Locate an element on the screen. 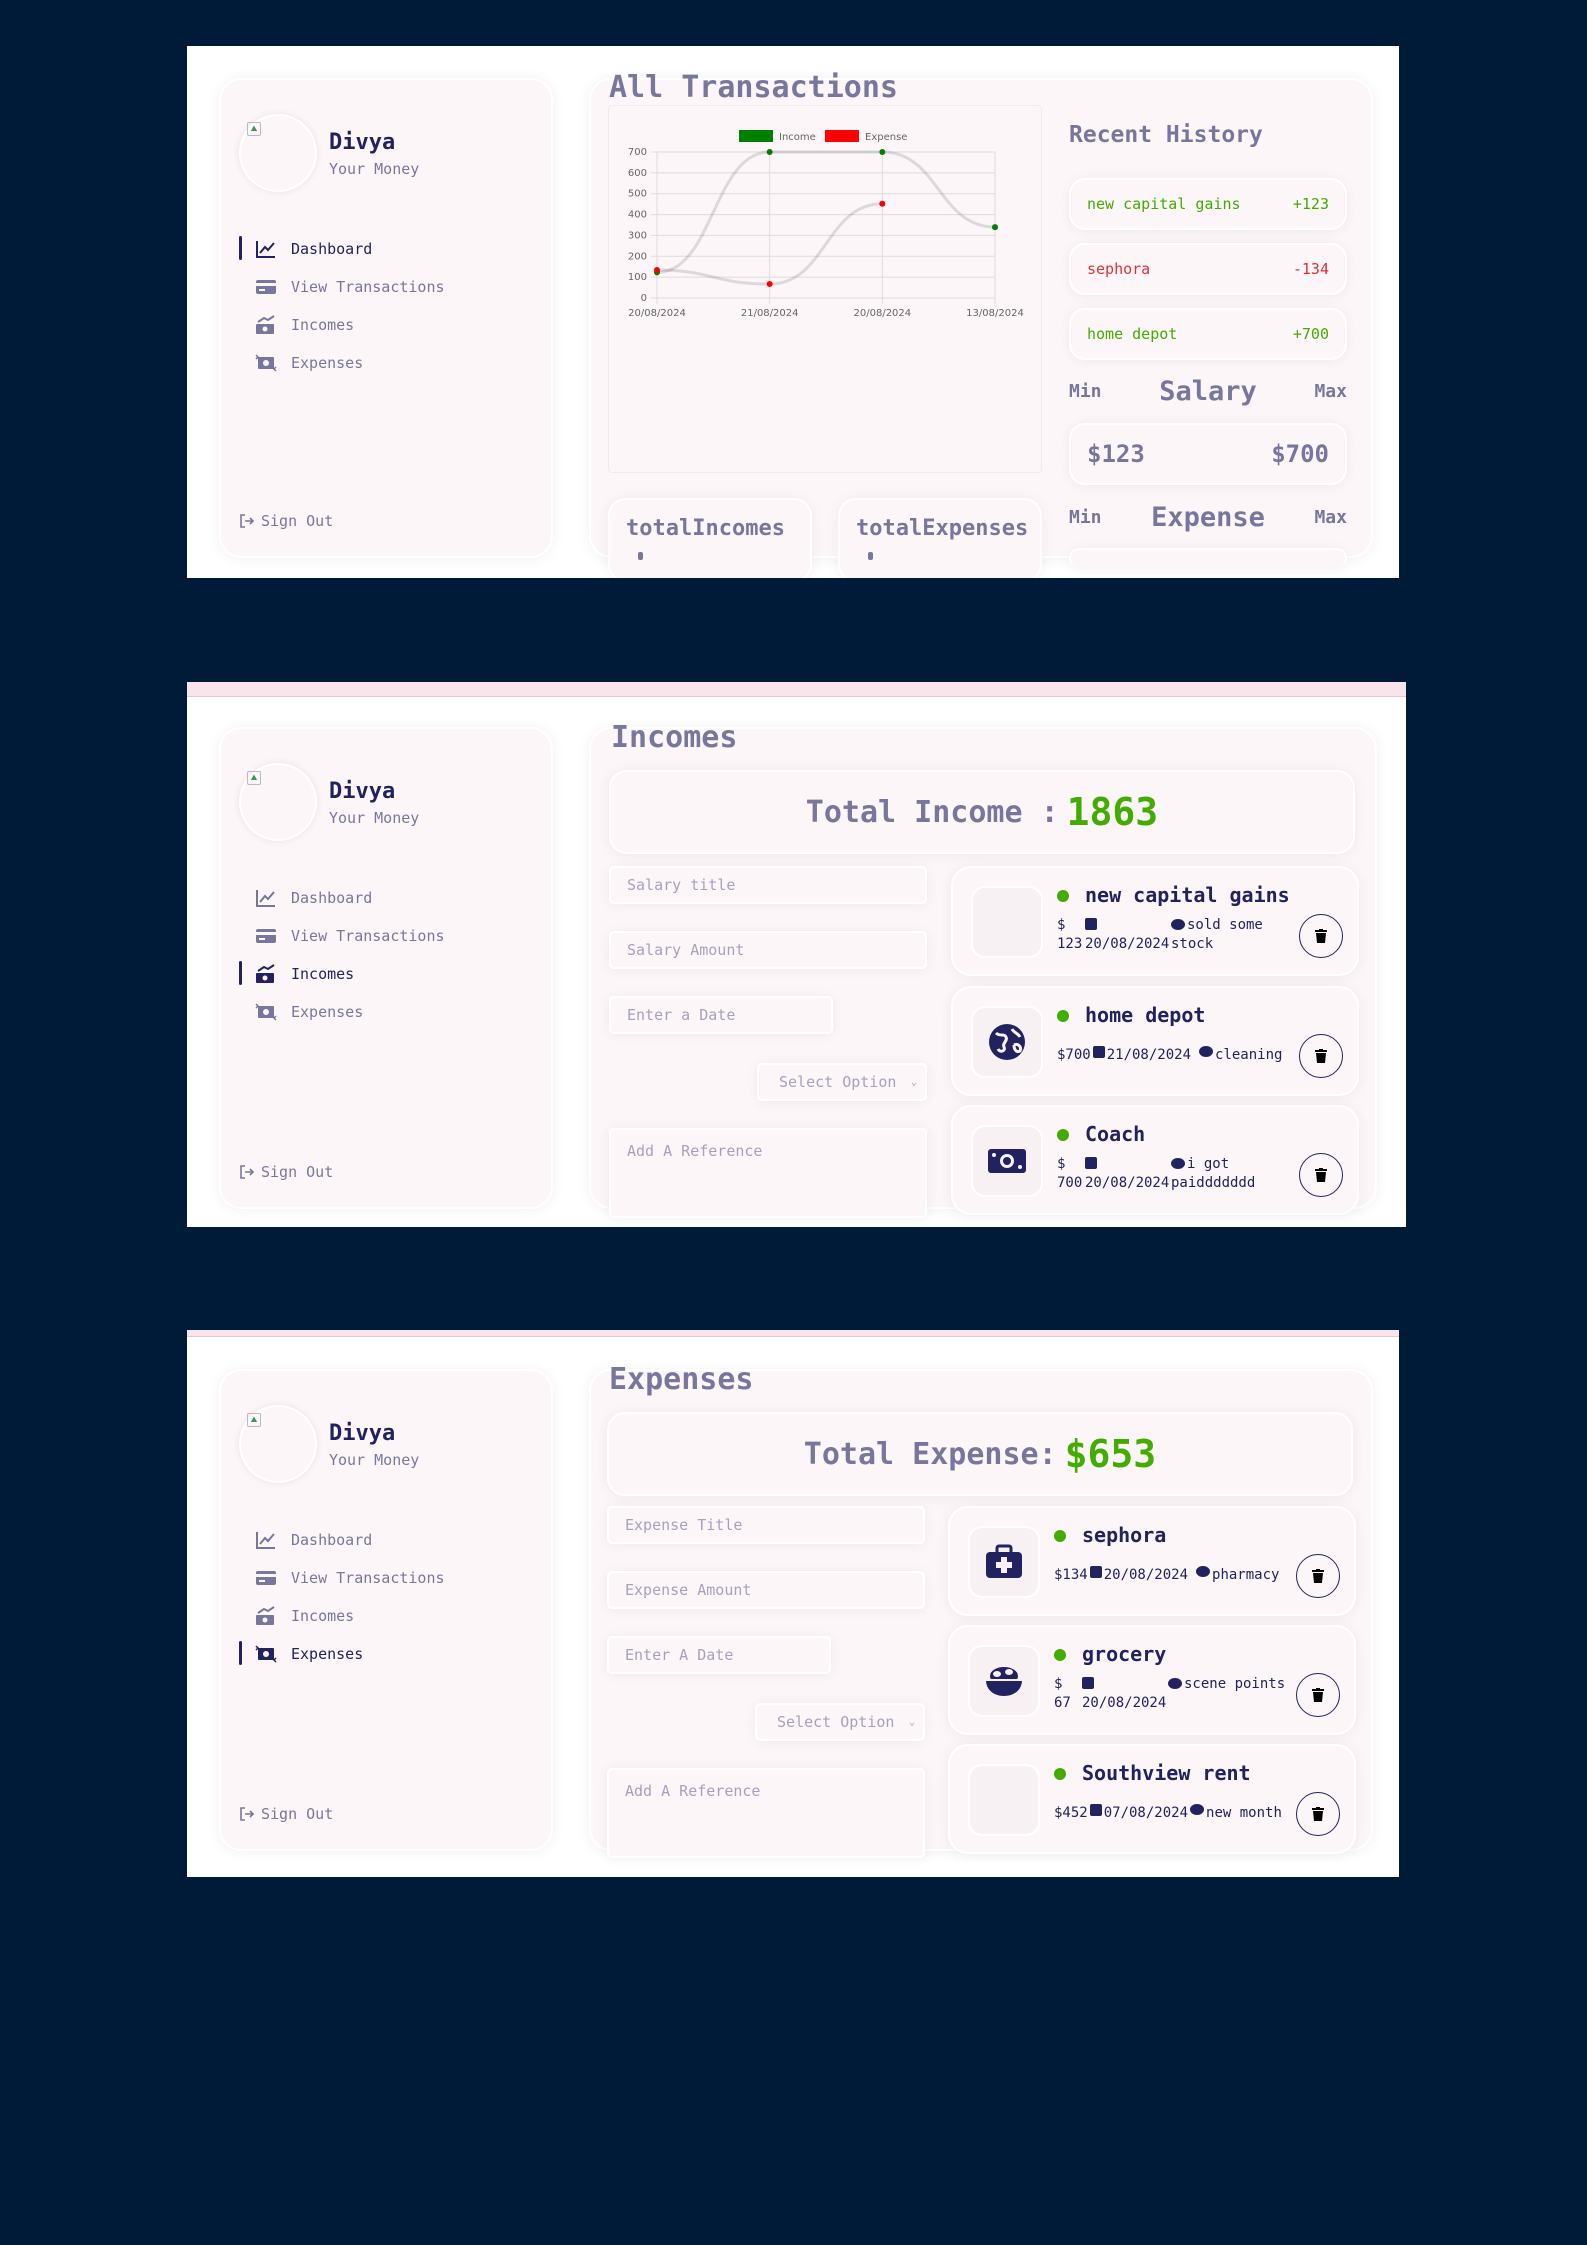  category-icon is located at coordinates (1007, 1161).